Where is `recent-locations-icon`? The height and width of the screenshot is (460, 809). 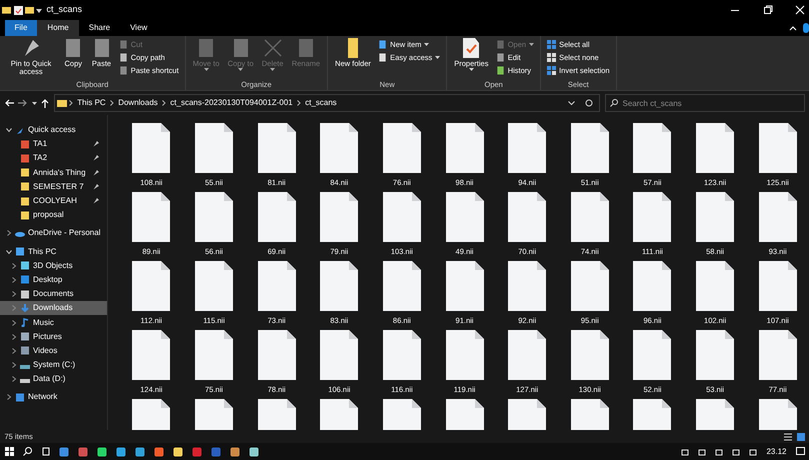 recent-locations-icon is located at coordinates (34, 103).